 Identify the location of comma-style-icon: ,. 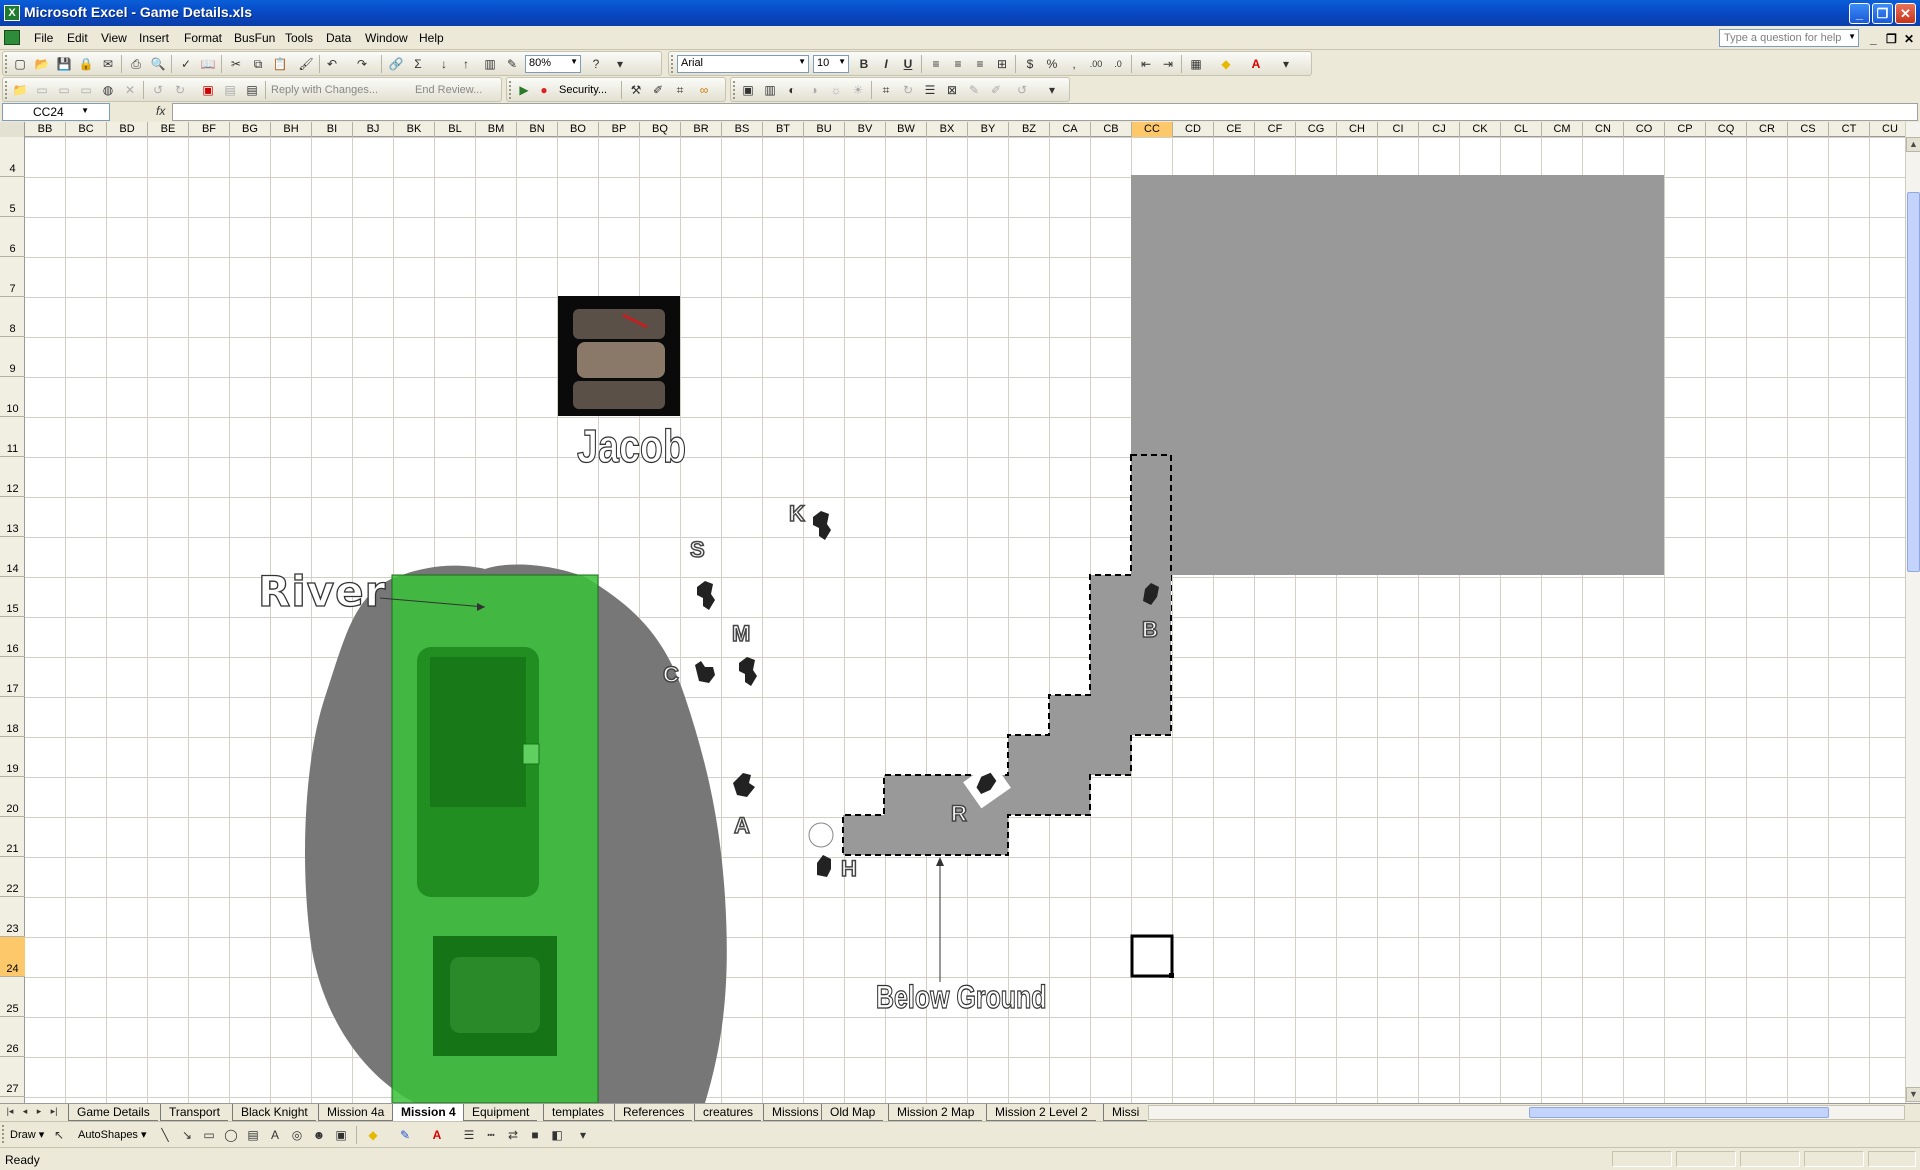
(1074, 64).